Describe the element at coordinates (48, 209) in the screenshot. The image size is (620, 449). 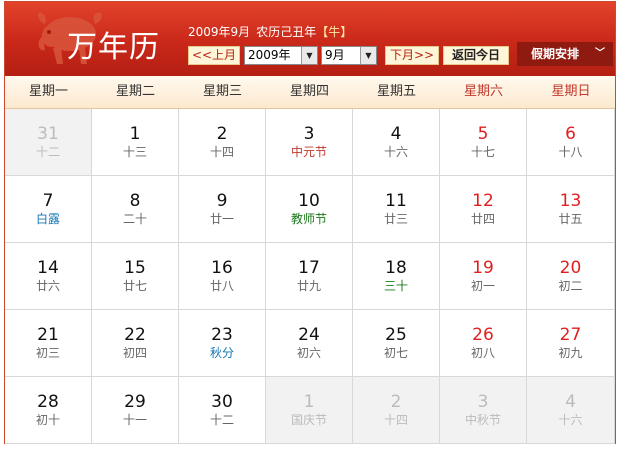
I see `day-cell: 7 白露` at that location.